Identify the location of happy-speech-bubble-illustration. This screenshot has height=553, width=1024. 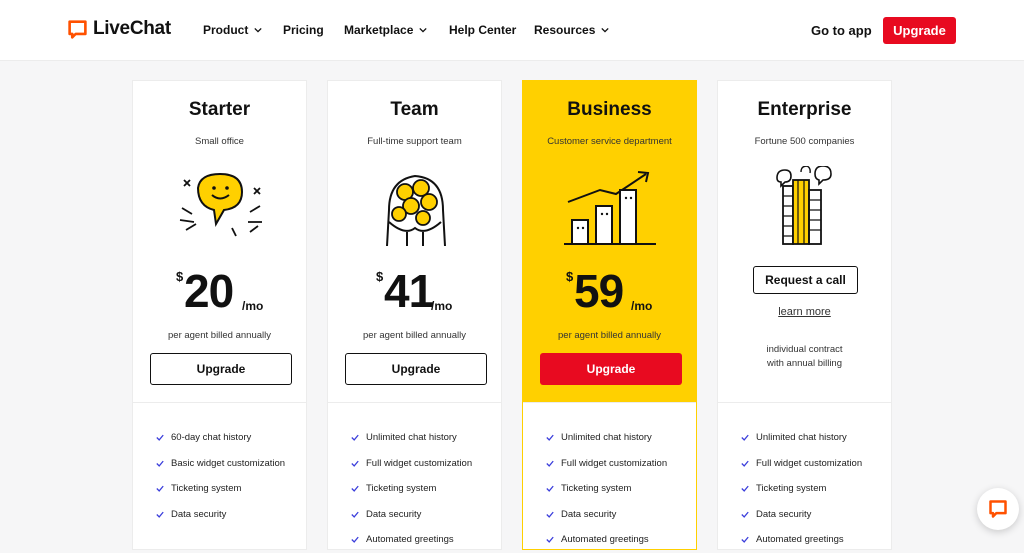
(220, 204).